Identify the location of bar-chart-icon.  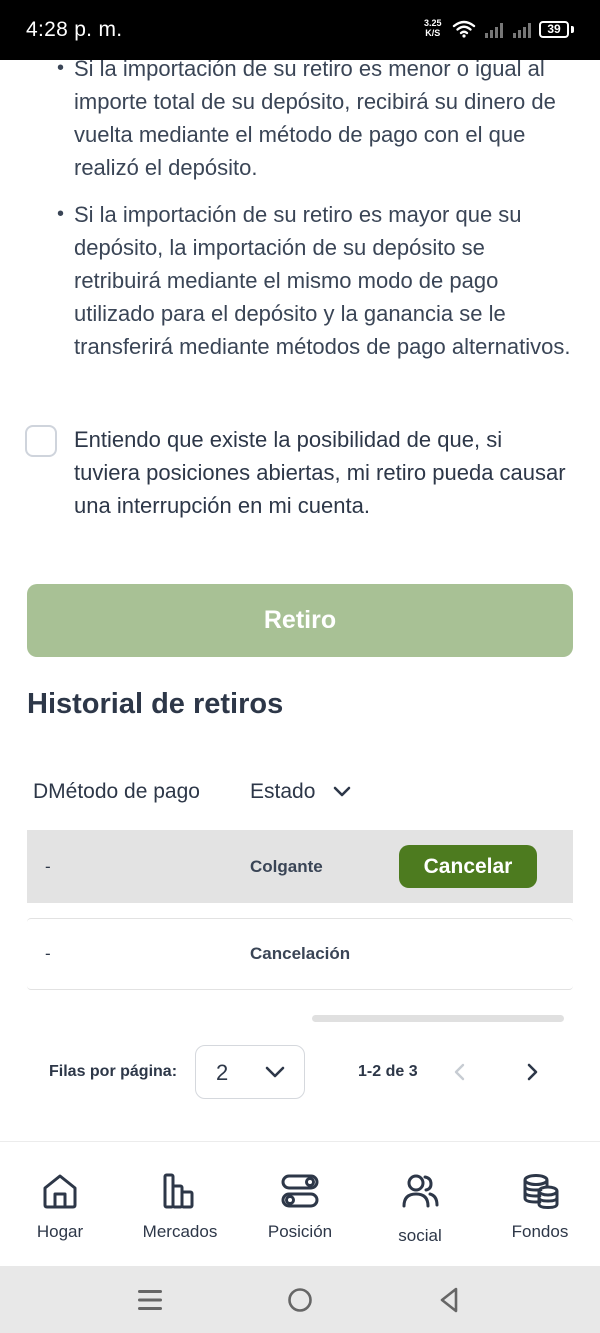
(178, 1191).